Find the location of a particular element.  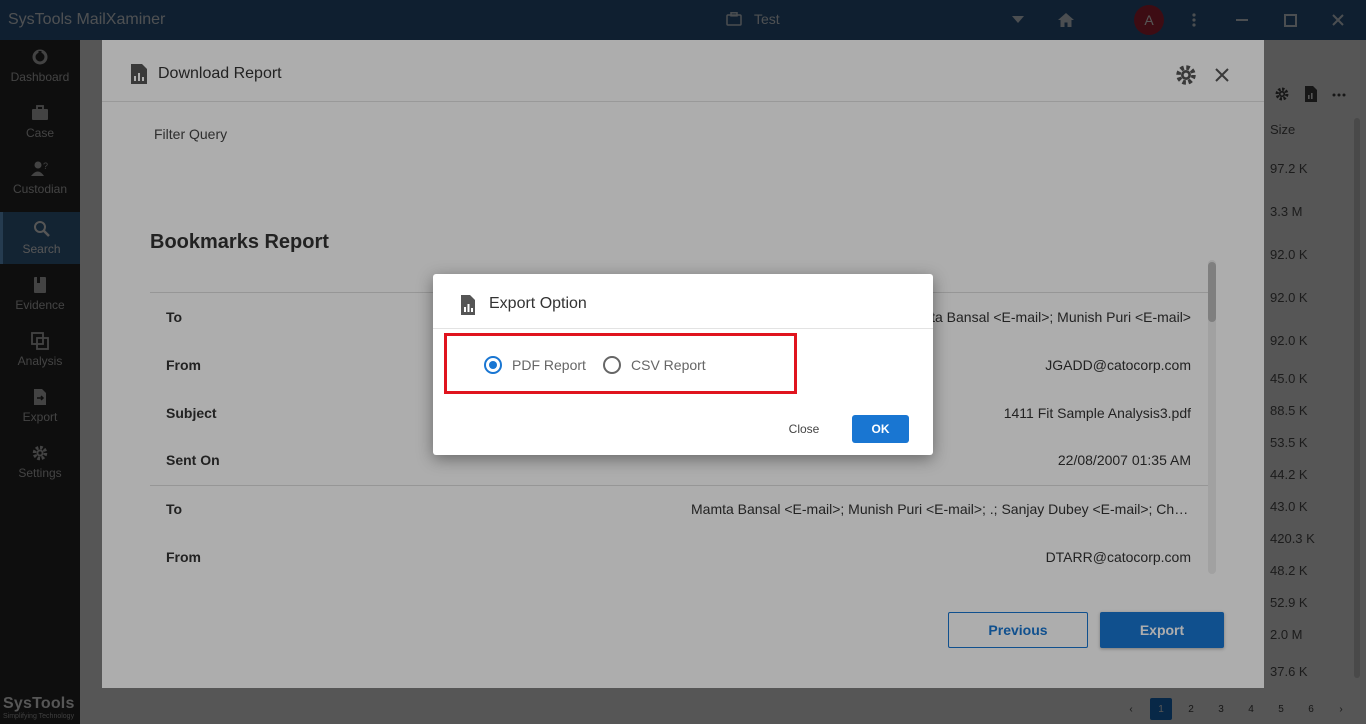

radio-unselected-icon is located at coordinates (612, 365).